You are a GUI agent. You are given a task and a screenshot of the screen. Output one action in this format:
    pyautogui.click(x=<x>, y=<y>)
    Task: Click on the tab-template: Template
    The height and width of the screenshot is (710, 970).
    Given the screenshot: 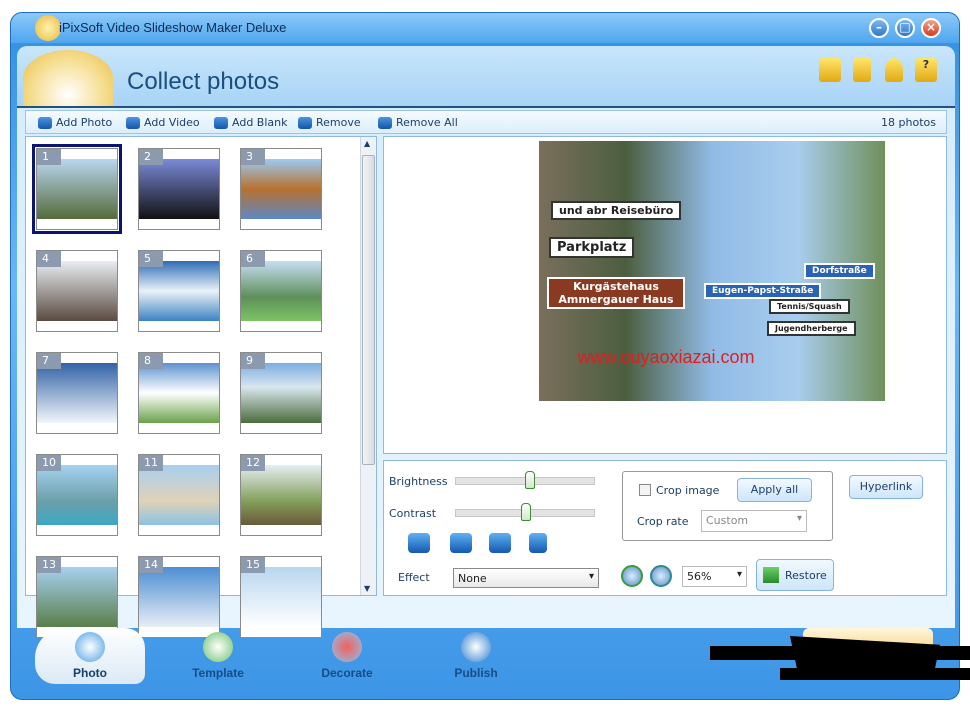 What is the action you would take?
    pyautogui.click(x=218, y=656)
    